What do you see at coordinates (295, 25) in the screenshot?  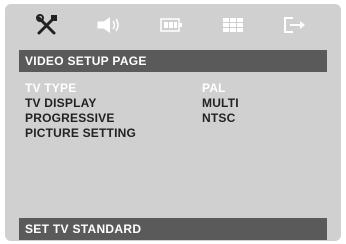 I see `exit-setup-icon` at bounding box center [295, 25].